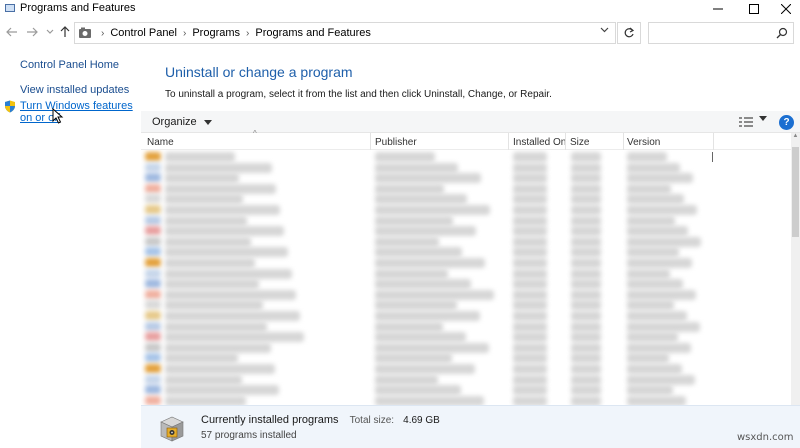 The width and height of the screenshot is (800, 448). What do you see at coordinates (795, 192) in the screenshot?
I see `scroll-thumb` at bounding box center [795, 192].